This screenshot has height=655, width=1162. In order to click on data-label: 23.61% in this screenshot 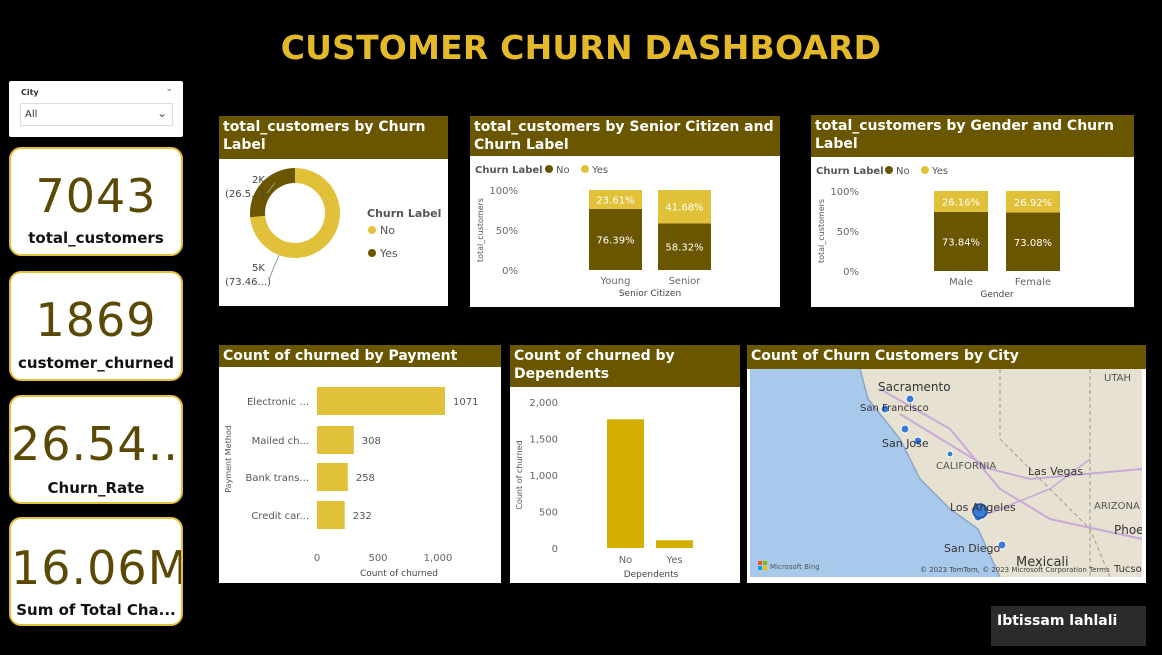, I will do `click(615, 200)`.